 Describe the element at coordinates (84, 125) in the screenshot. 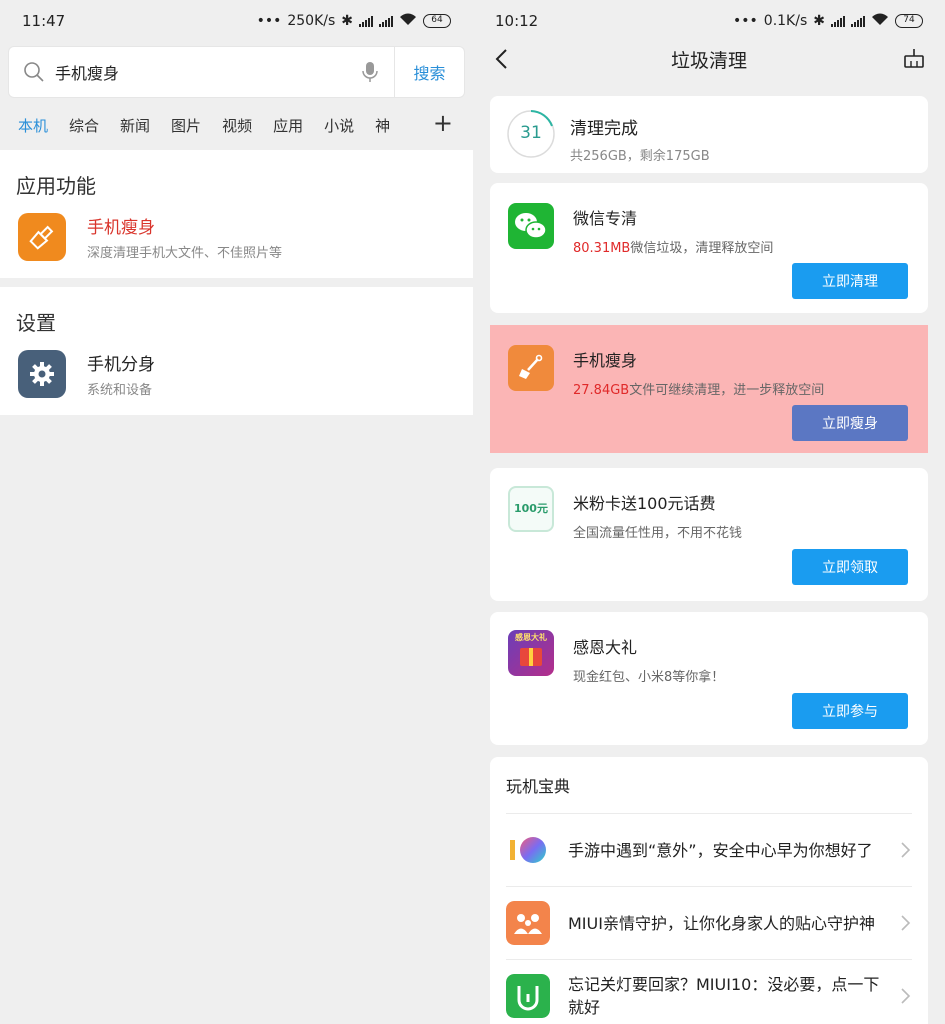

I see `tab-all: 综合` at that location.